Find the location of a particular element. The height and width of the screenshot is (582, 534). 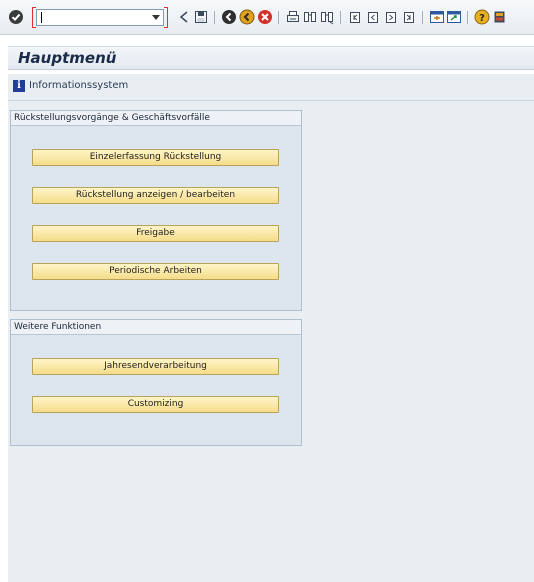

release-button: Freigabe is located at coordinates (155, 233).